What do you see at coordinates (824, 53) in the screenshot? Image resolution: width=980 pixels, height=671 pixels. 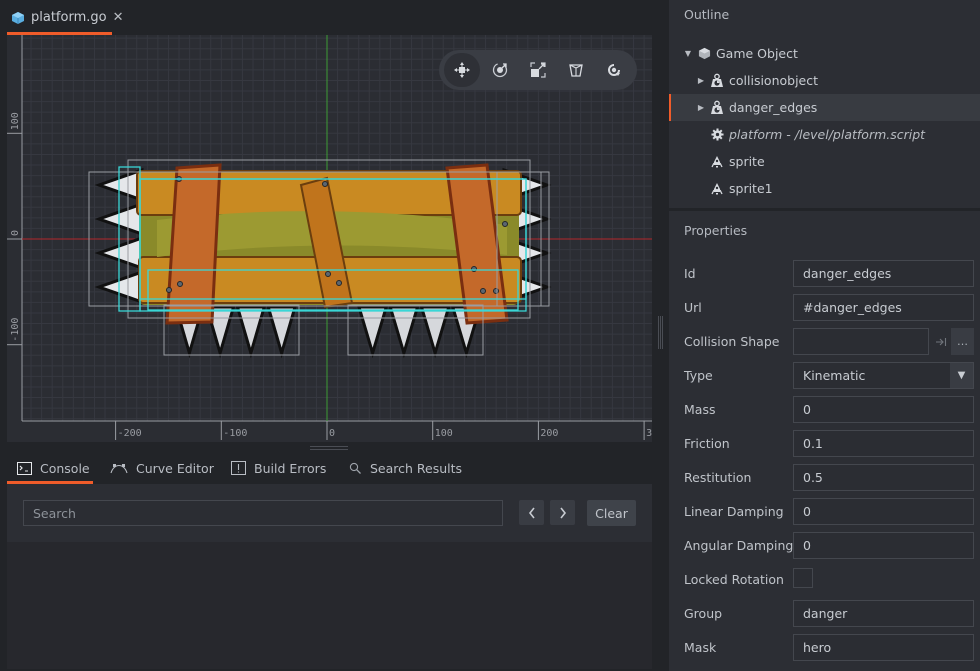 I see `outline-item-game-object: ▼ Game Object` at bounding box center [824, 53].